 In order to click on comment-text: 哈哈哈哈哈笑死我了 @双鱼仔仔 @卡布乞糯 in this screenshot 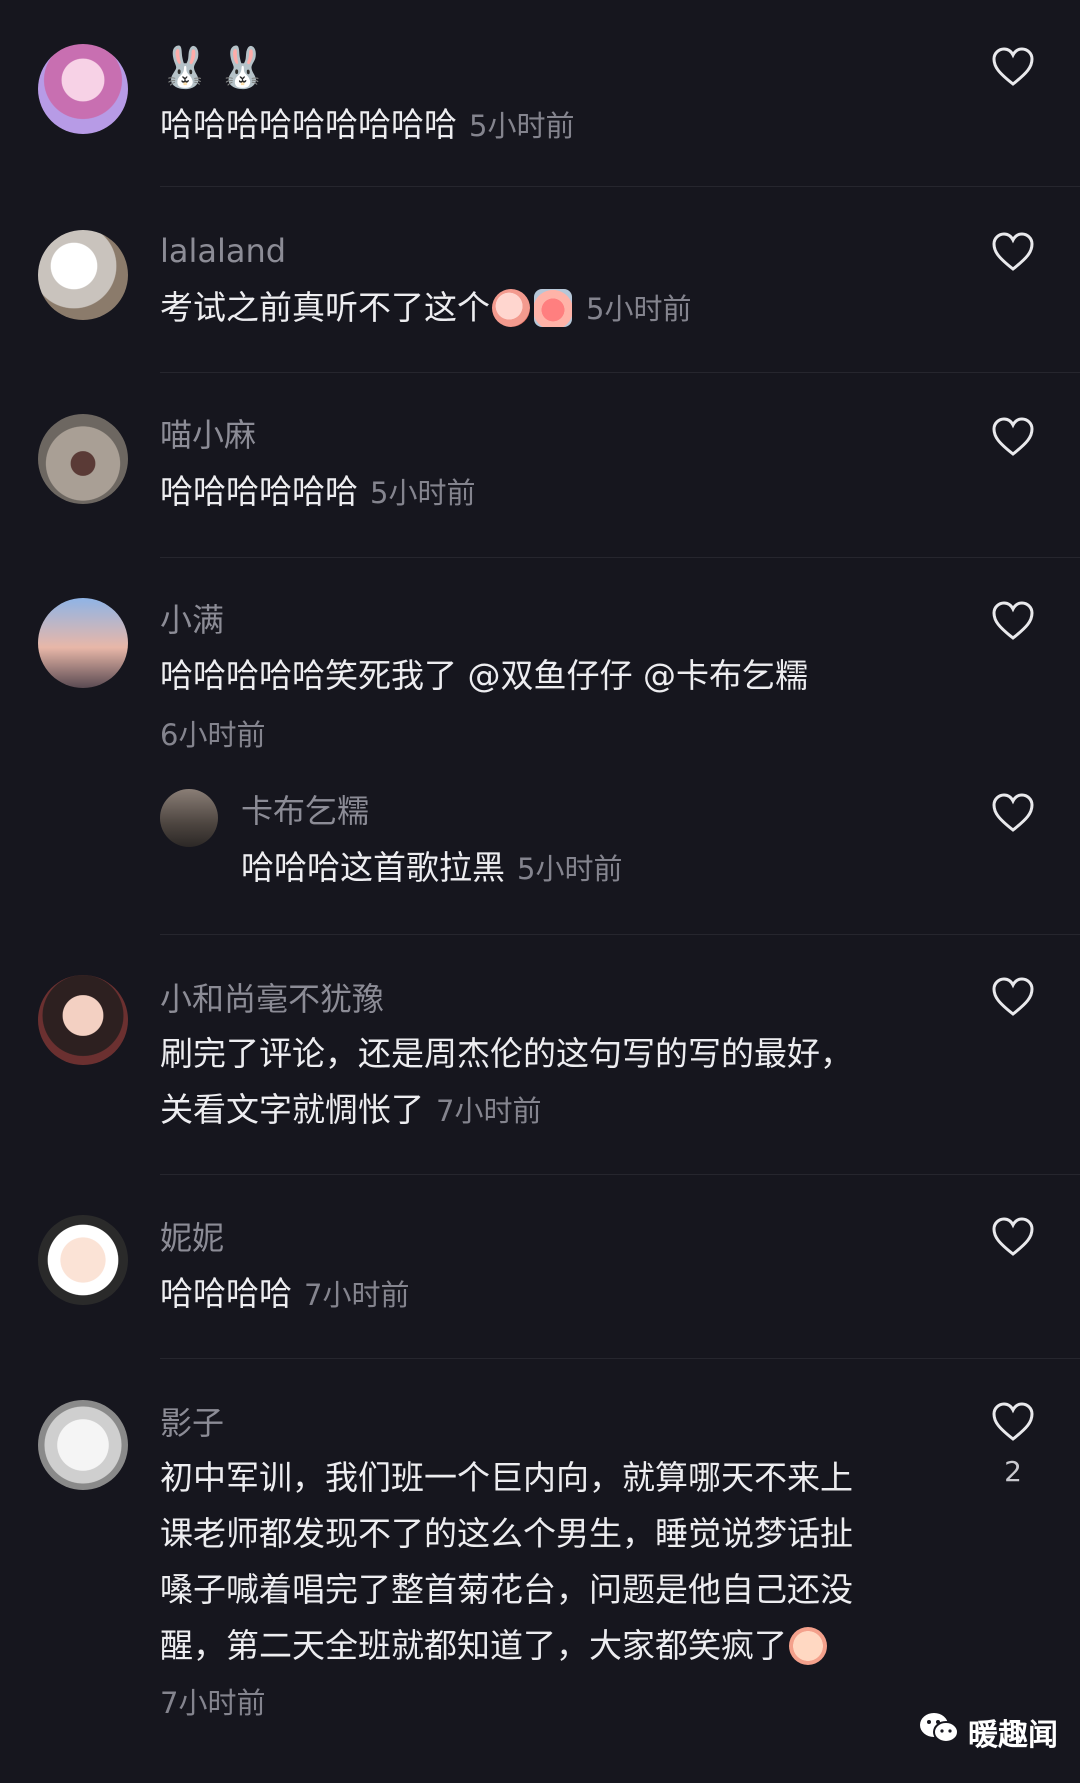, I will do `click(484, 675)`.